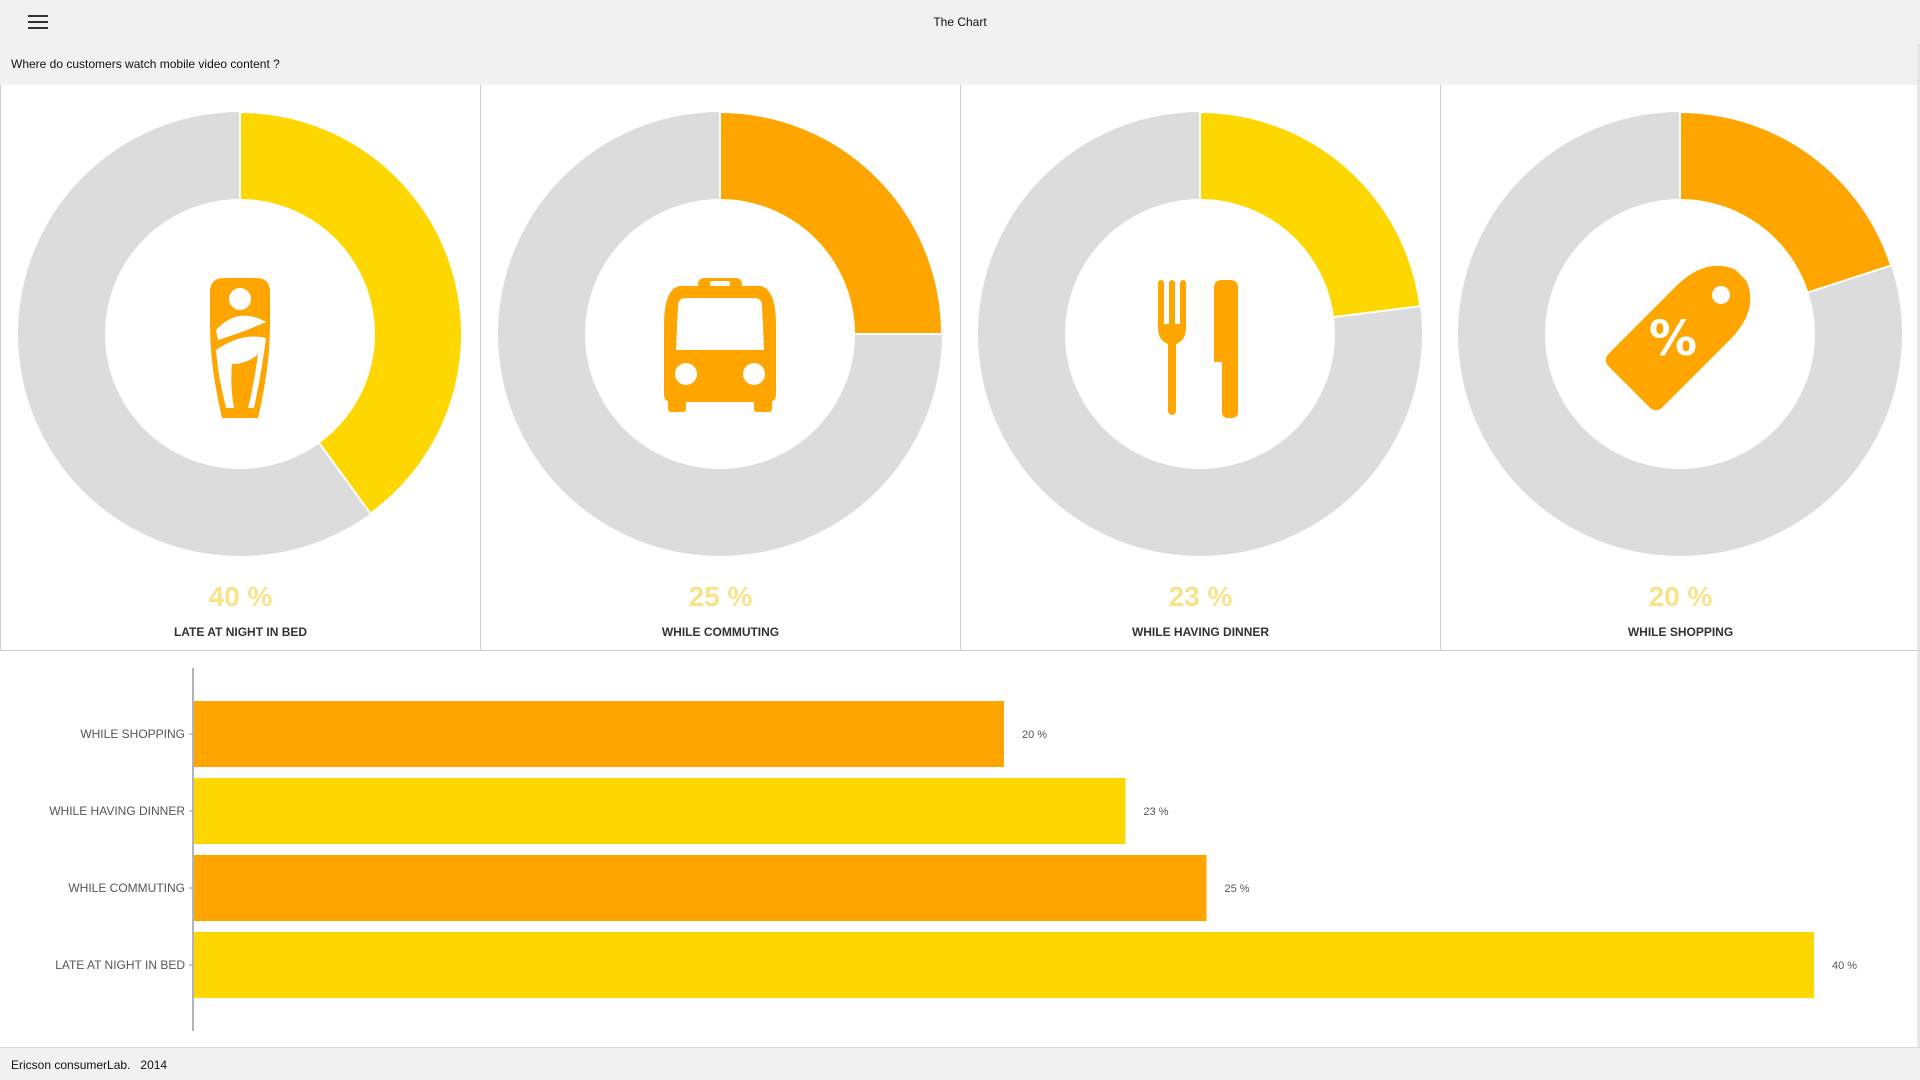  I want to click on y-tick-label: WHILE HAVING DINNER, so click(117, 811).